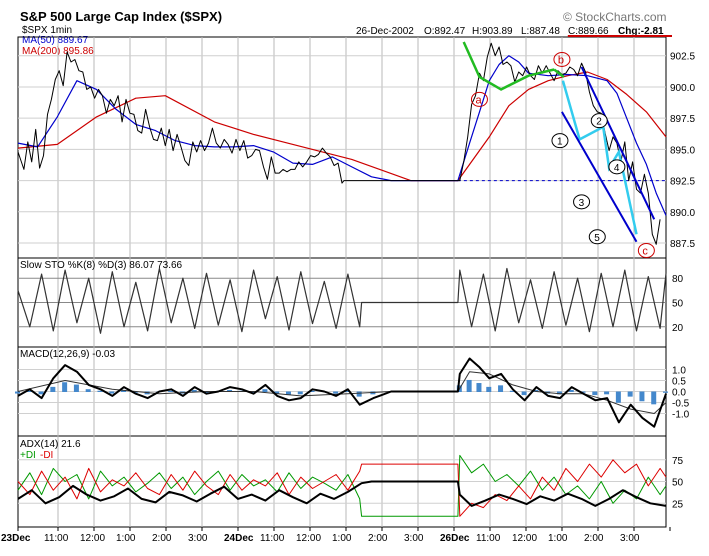  What do you see at coordinates (678, 328) in the screenshot?
I see `sto-tick-label: 20` at bounding box center [678, 328].